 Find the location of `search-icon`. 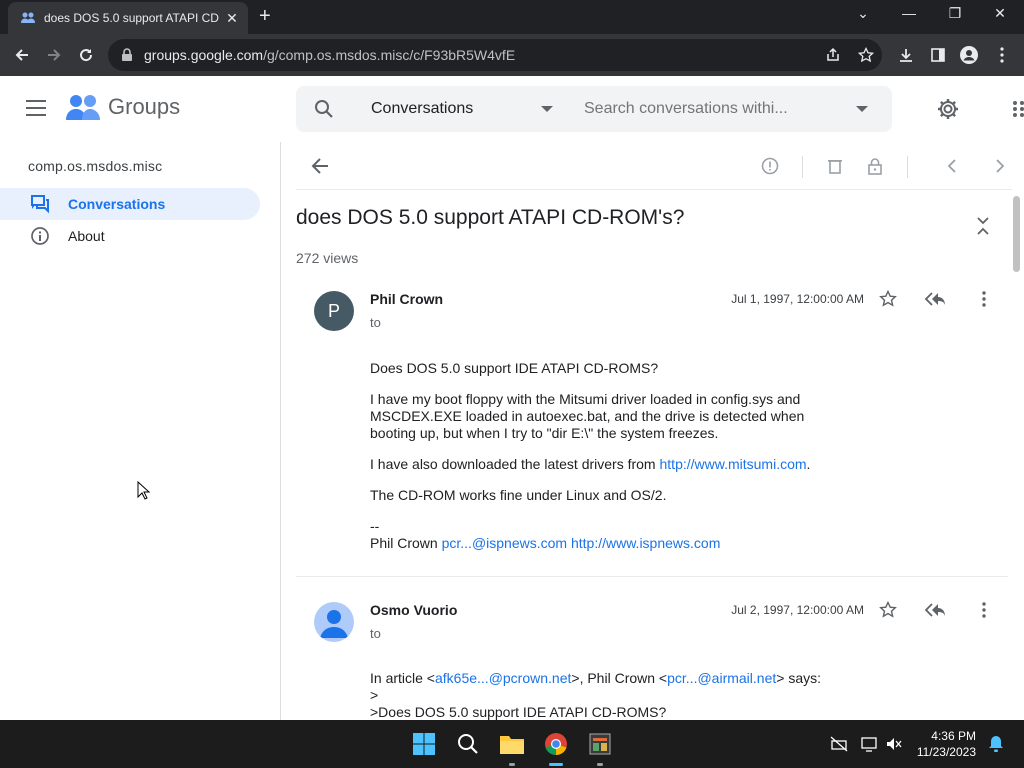

search-icon is located at coordinates (324, 109).